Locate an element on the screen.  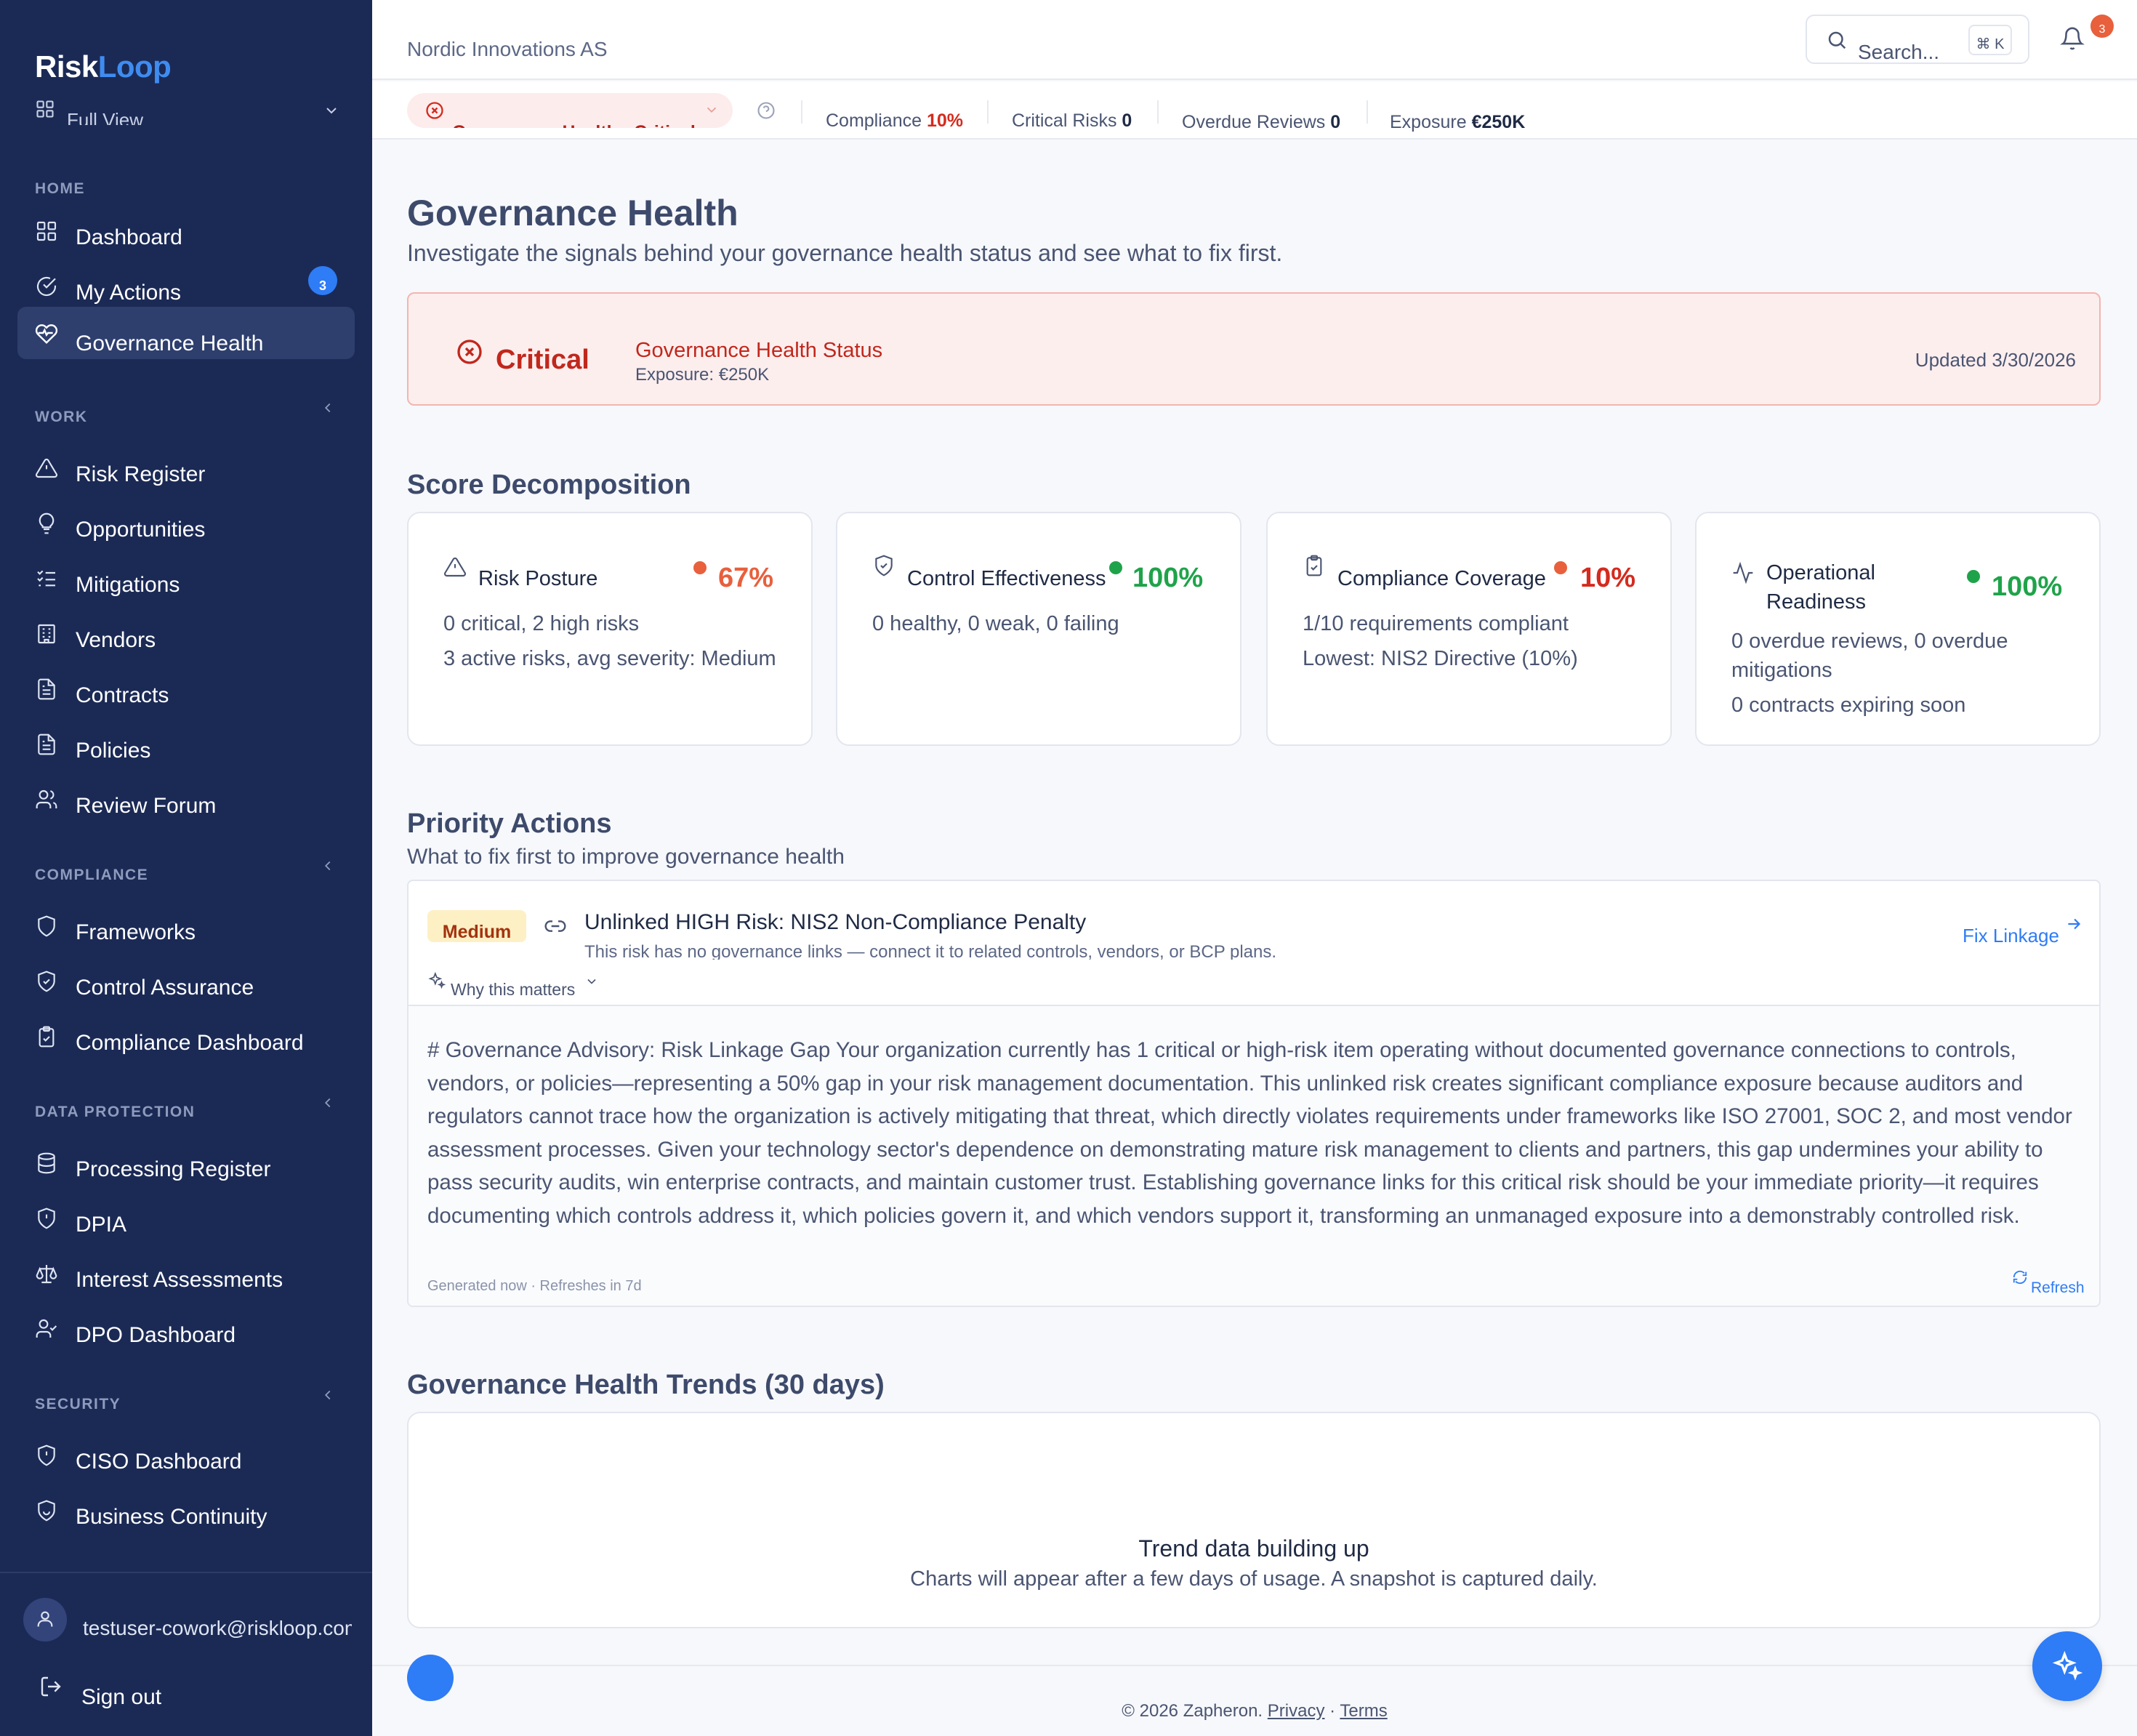
score-card-title: Control Effectiveness is located at coordinates (1007, 578).